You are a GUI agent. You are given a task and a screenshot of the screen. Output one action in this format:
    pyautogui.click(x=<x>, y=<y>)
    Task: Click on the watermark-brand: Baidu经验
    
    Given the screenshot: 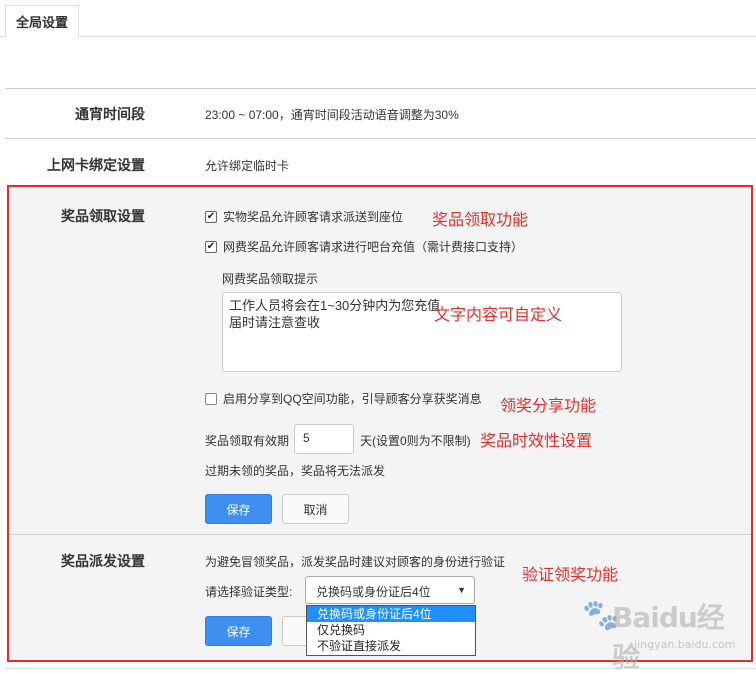 What is the action you would take?
    pyautogui.click(x=668, y=637)
    